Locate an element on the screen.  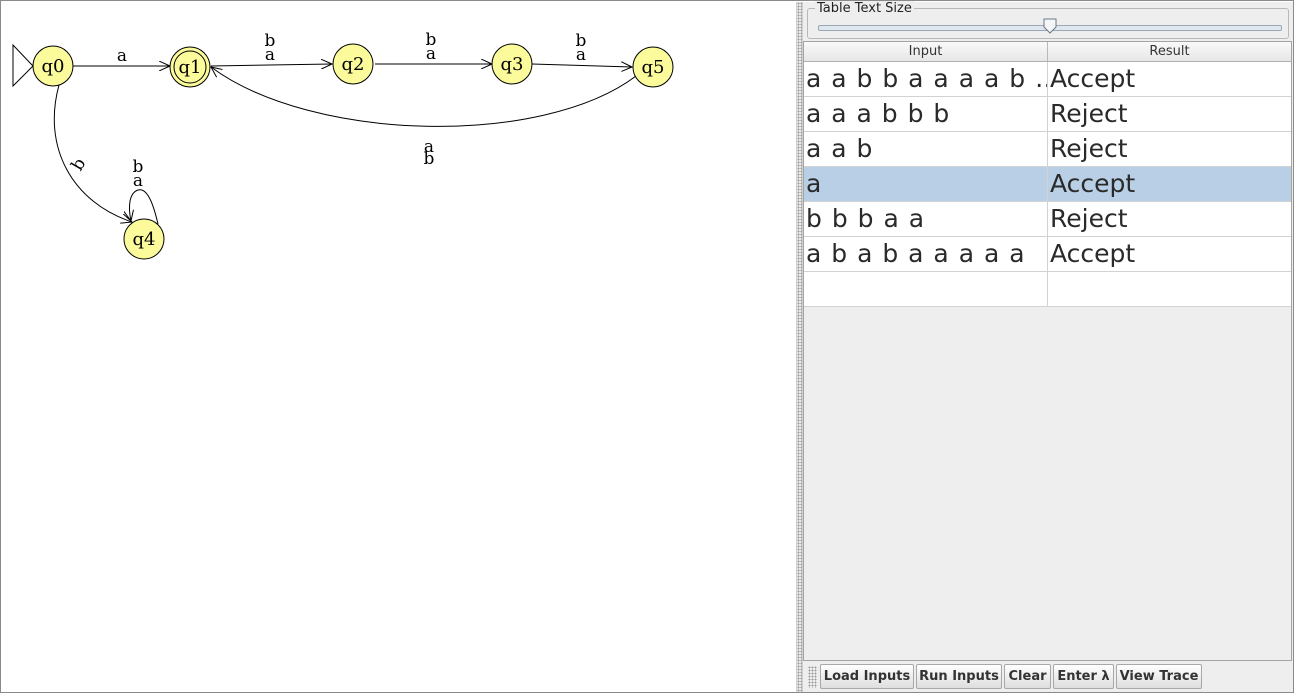
slider-thumb is located at coordinates (1050, 26).